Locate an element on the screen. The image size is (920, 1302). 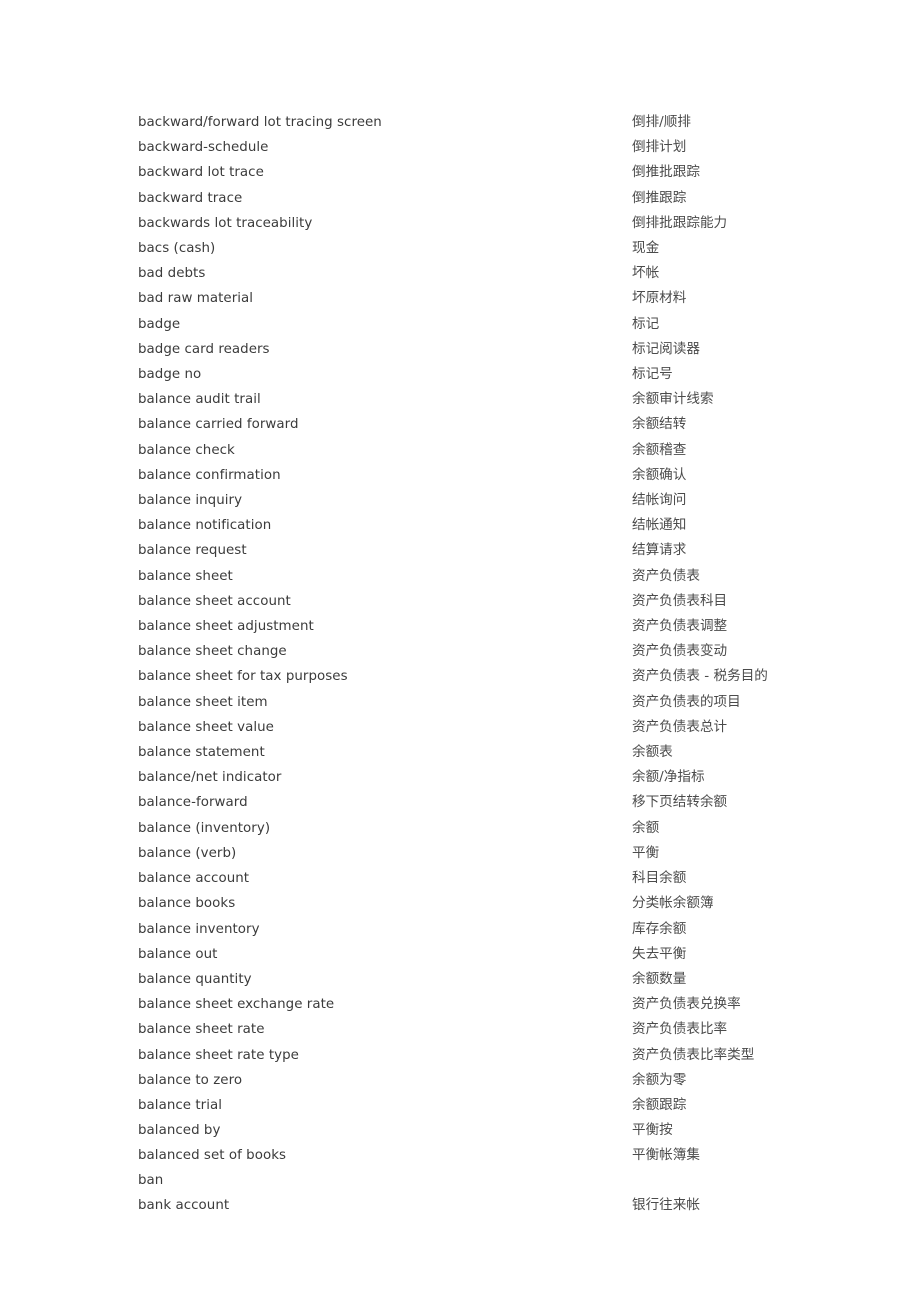
glossary-term-source: balance (verb) is located at coordinates (187, 853).